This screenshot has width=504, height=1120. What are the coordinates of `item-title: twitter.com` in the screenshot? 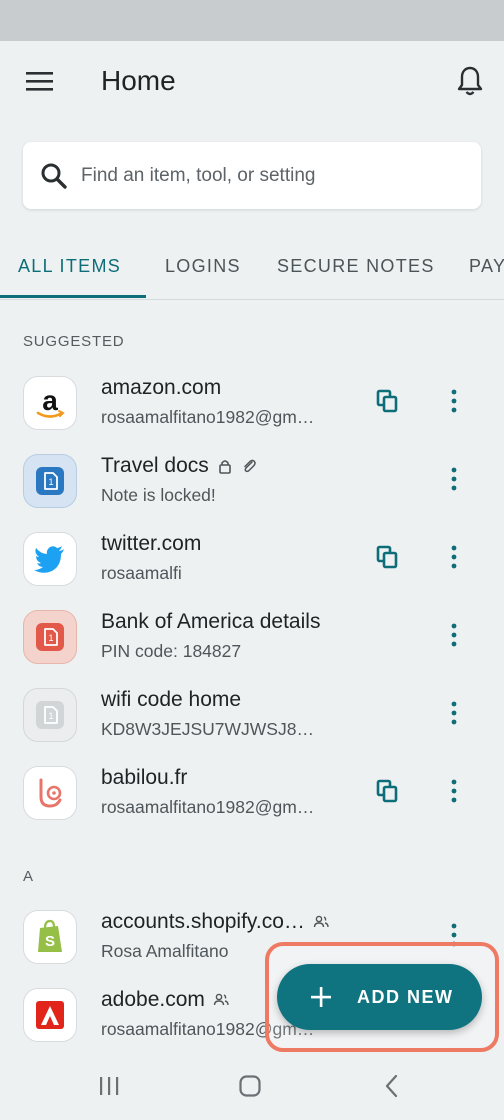 It's located at (151, 543).